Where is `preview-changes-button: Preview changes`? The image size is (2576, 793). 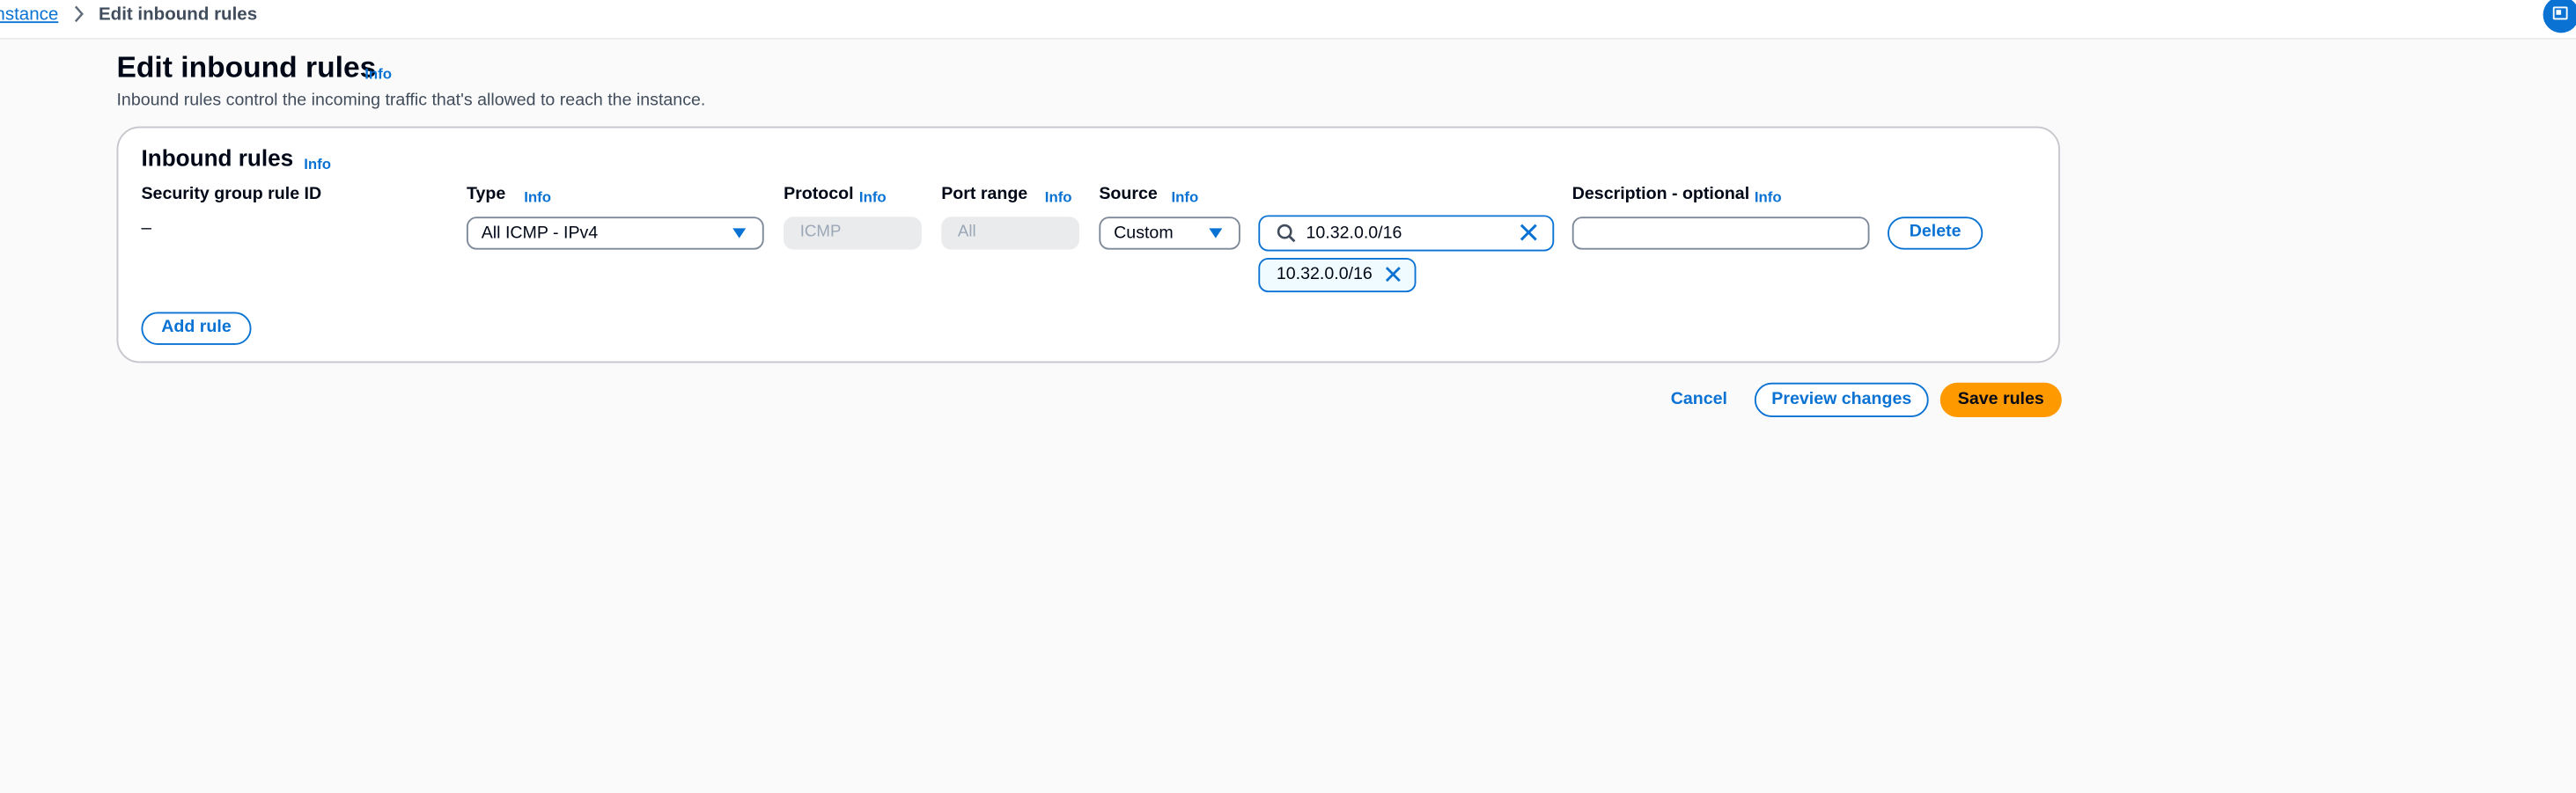 preview-changes-button: Preview changes is located at coordinates (1841, 399).